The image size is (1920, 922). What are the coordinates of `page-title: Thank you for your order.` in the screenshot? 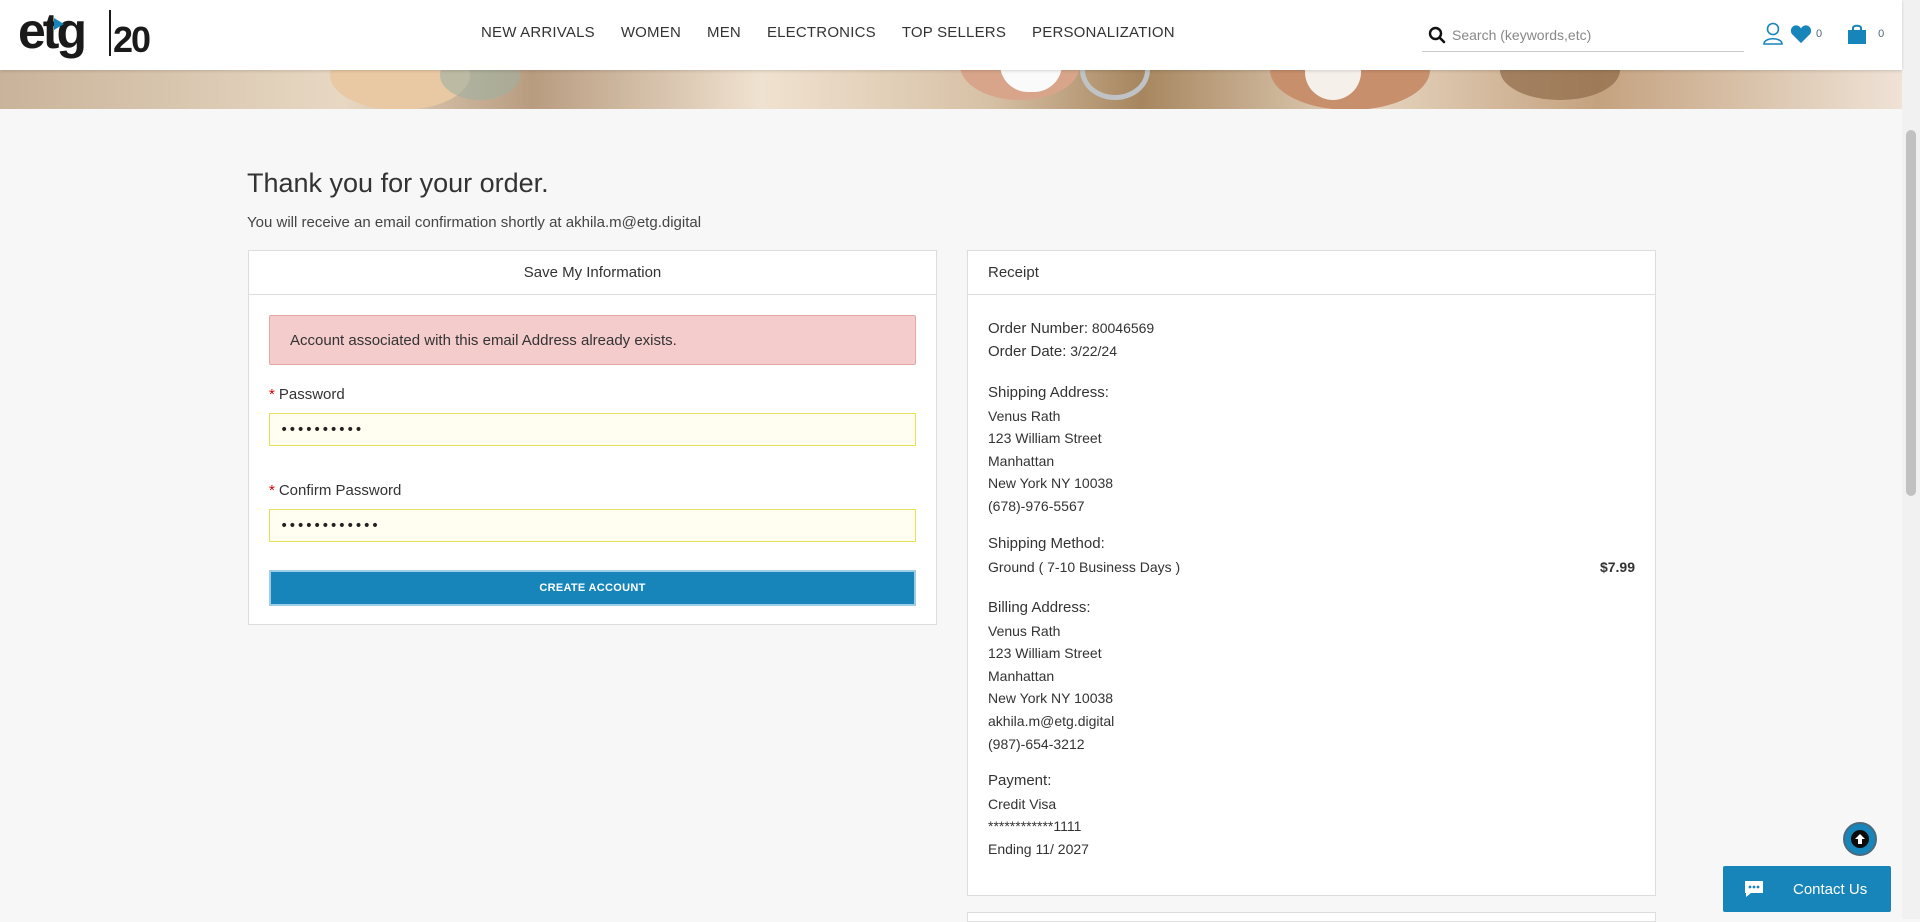 It's located at (398, 183).